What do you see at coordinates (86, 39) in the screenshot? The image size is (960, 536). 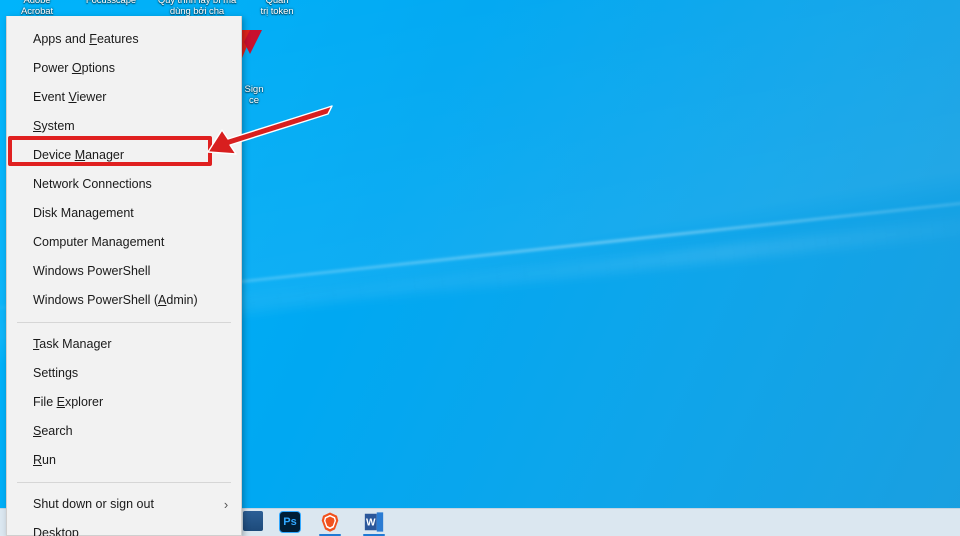 I see `menu-item-label: Apps and Features` at bounding box center [86, 39].